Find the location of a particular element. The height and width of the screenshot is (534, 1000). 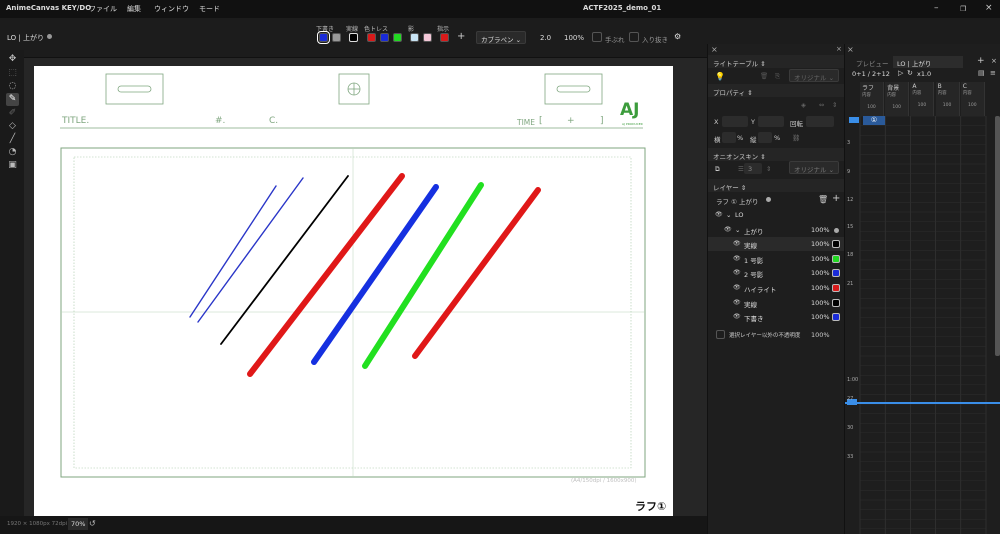

swatch-instruction-red is located at coordinates (444, 37).